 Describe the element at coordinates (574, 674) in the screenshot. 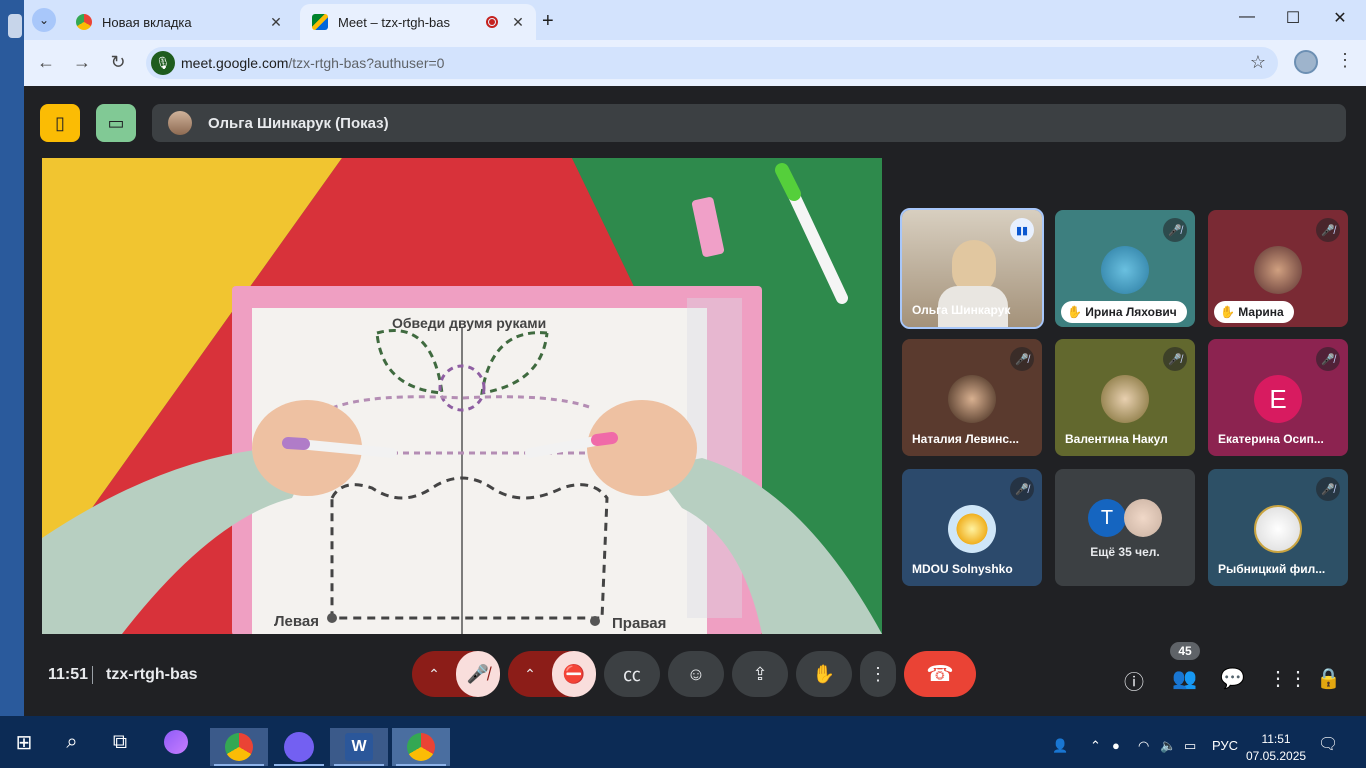

I see `camera-off-button: ⛔` at that location.